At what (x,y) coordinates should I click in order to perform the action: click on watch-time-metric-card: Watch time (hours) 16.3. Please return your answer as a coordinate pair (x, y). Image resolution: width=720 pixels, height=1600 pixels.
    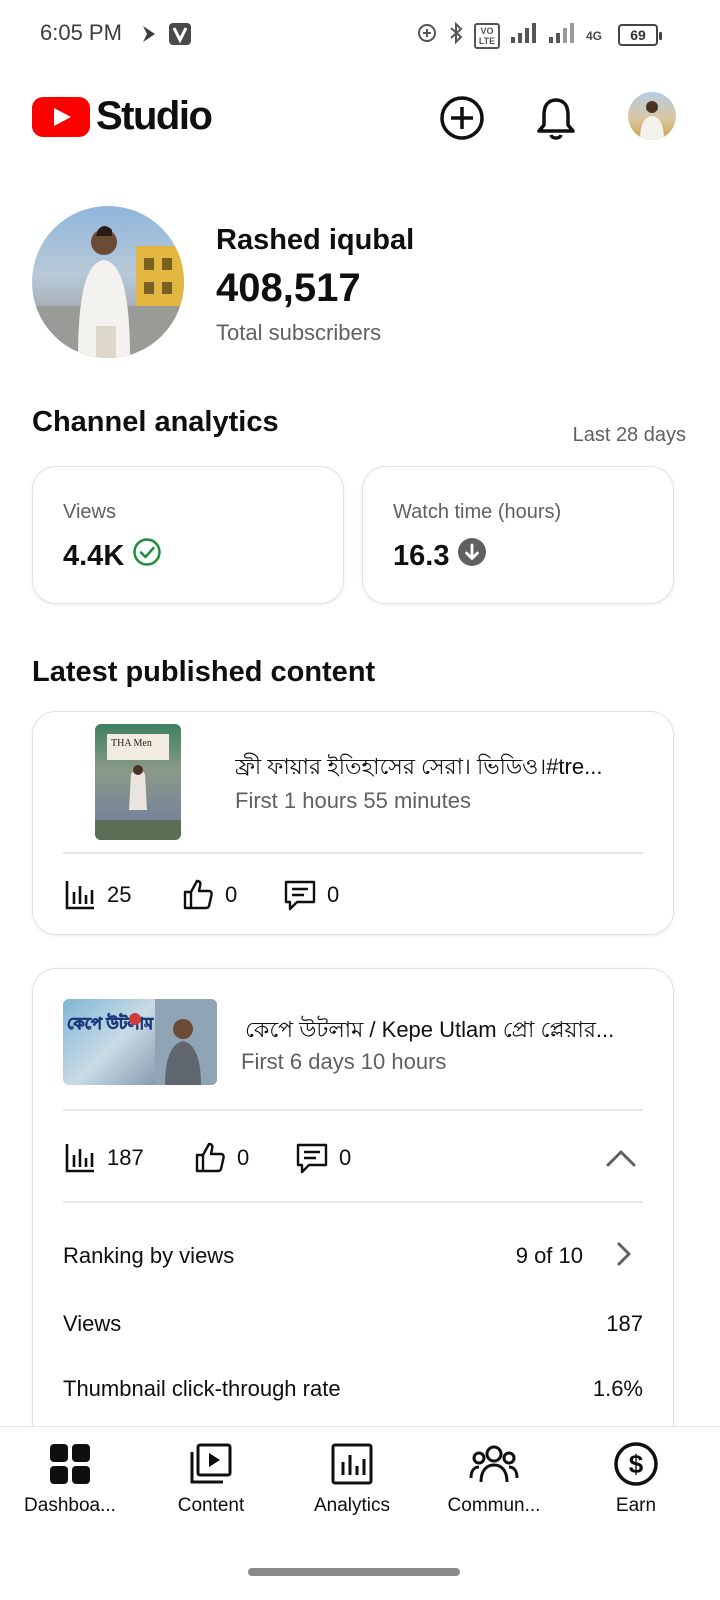
    Looking at the image, I should click on (518, 535).